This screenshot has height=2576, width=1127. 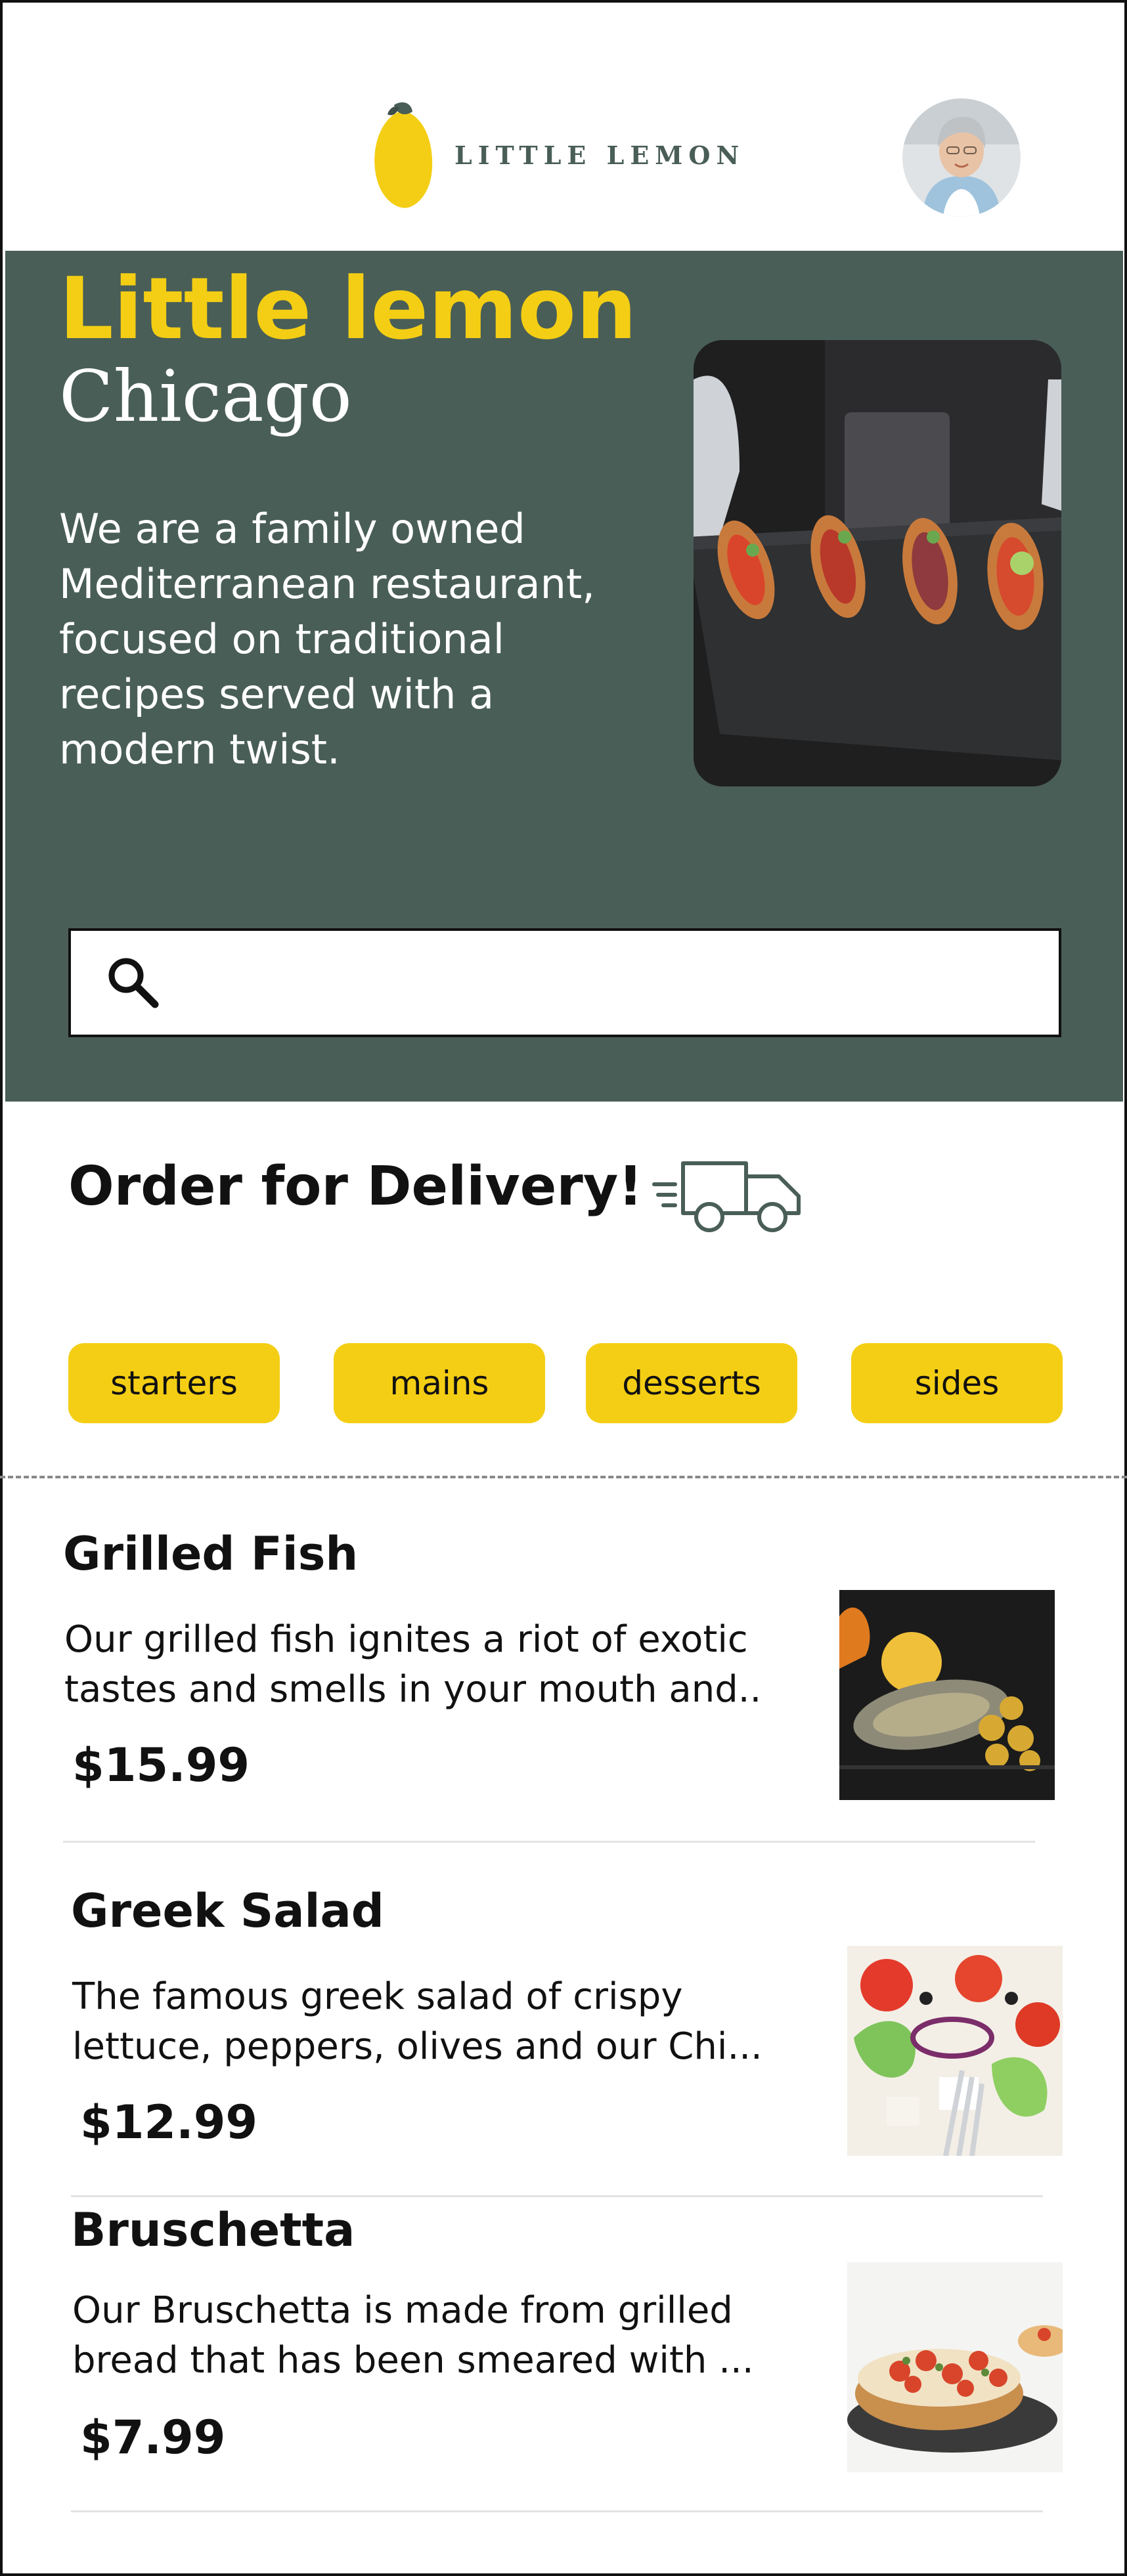 I want to click on hero-title: Little lemon, so click(x=348, y=308).